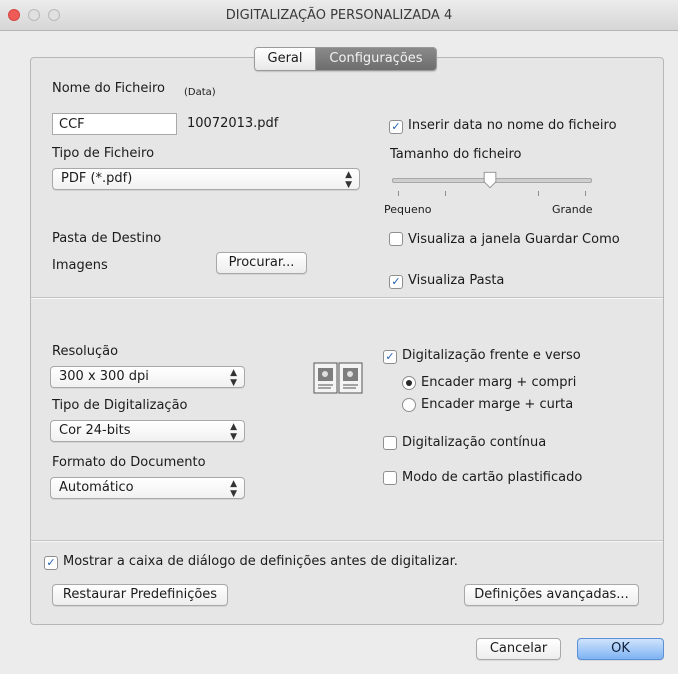 This screenshot has width=678, height=674. Describe the element at coordinates (114, 124) in the screenshot. I see `file-name-input: CCF` at that location.